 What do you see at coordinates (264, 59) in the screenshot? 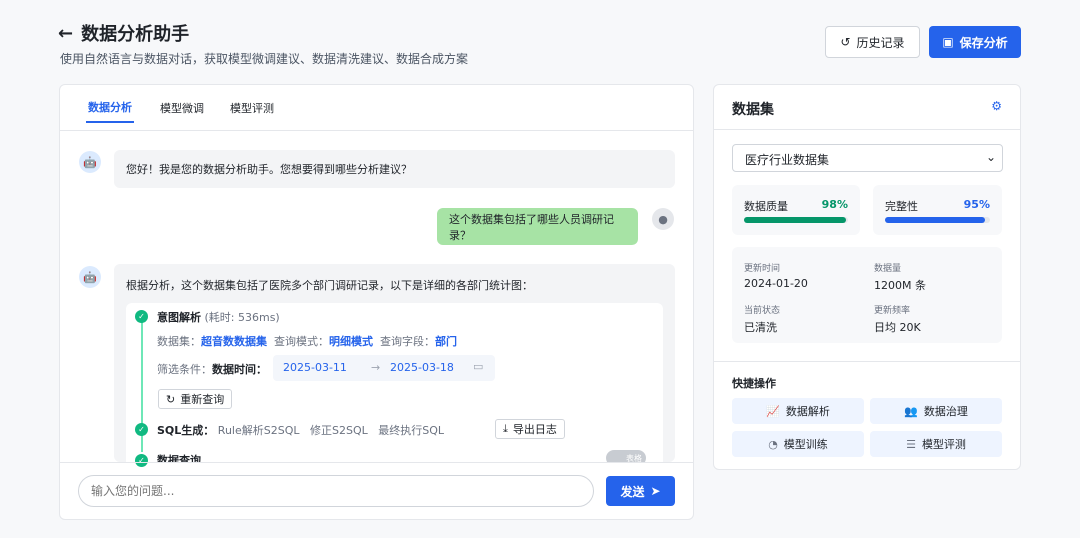
I see `page-subtitle: 使用自然语言与数据对话，获取模型微调建议、数据清洗建议、数据合成方案` at bounding box center [264, 59].